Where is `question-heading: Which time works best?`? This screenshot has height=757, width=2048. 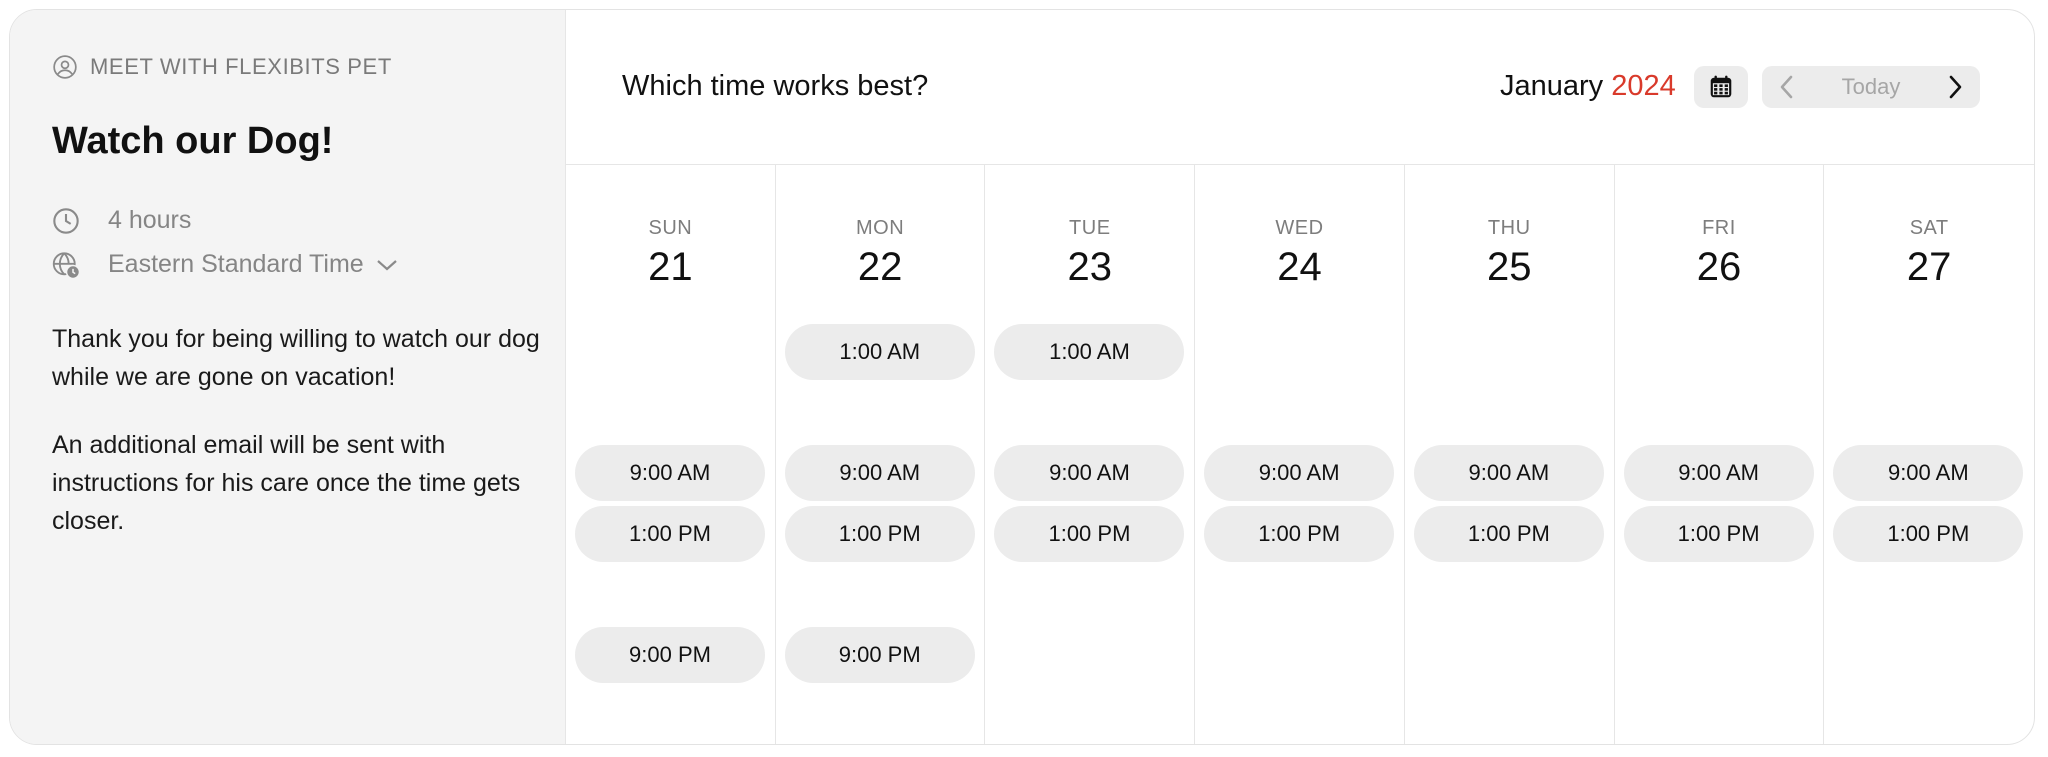 question-heading: Which time works best? is located at coordinates (775, 86).